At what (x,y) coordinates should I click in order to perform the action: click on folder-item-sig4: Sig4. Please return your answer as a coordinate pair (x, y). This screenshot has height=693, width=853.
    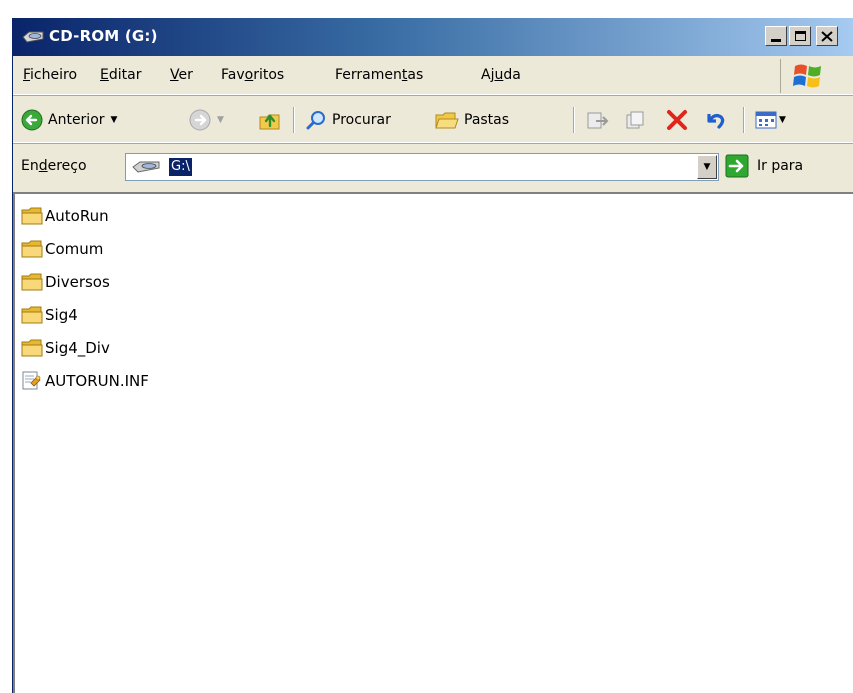
    Looking at the image, I should click on (49, 315).